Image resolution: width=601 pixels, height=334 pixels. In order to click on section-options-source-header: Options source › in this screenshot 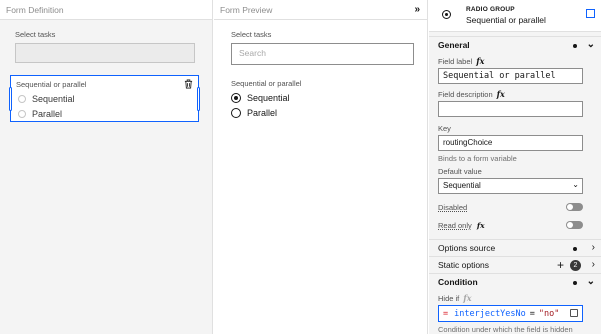, I will do `click(515, 247)`.